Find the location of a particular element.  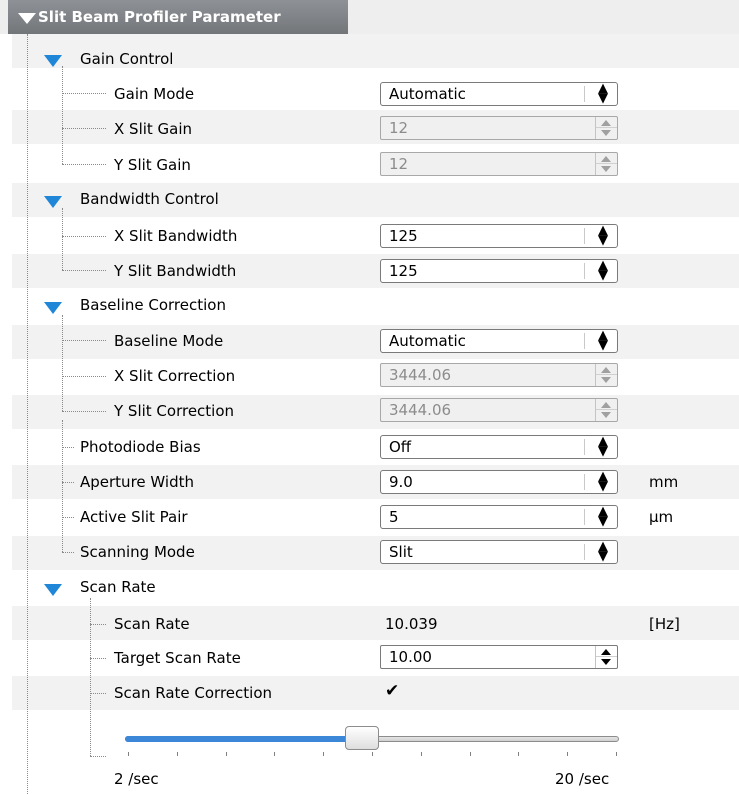

slider-max-label: 20 /sec is located at coordinates (582, 779).